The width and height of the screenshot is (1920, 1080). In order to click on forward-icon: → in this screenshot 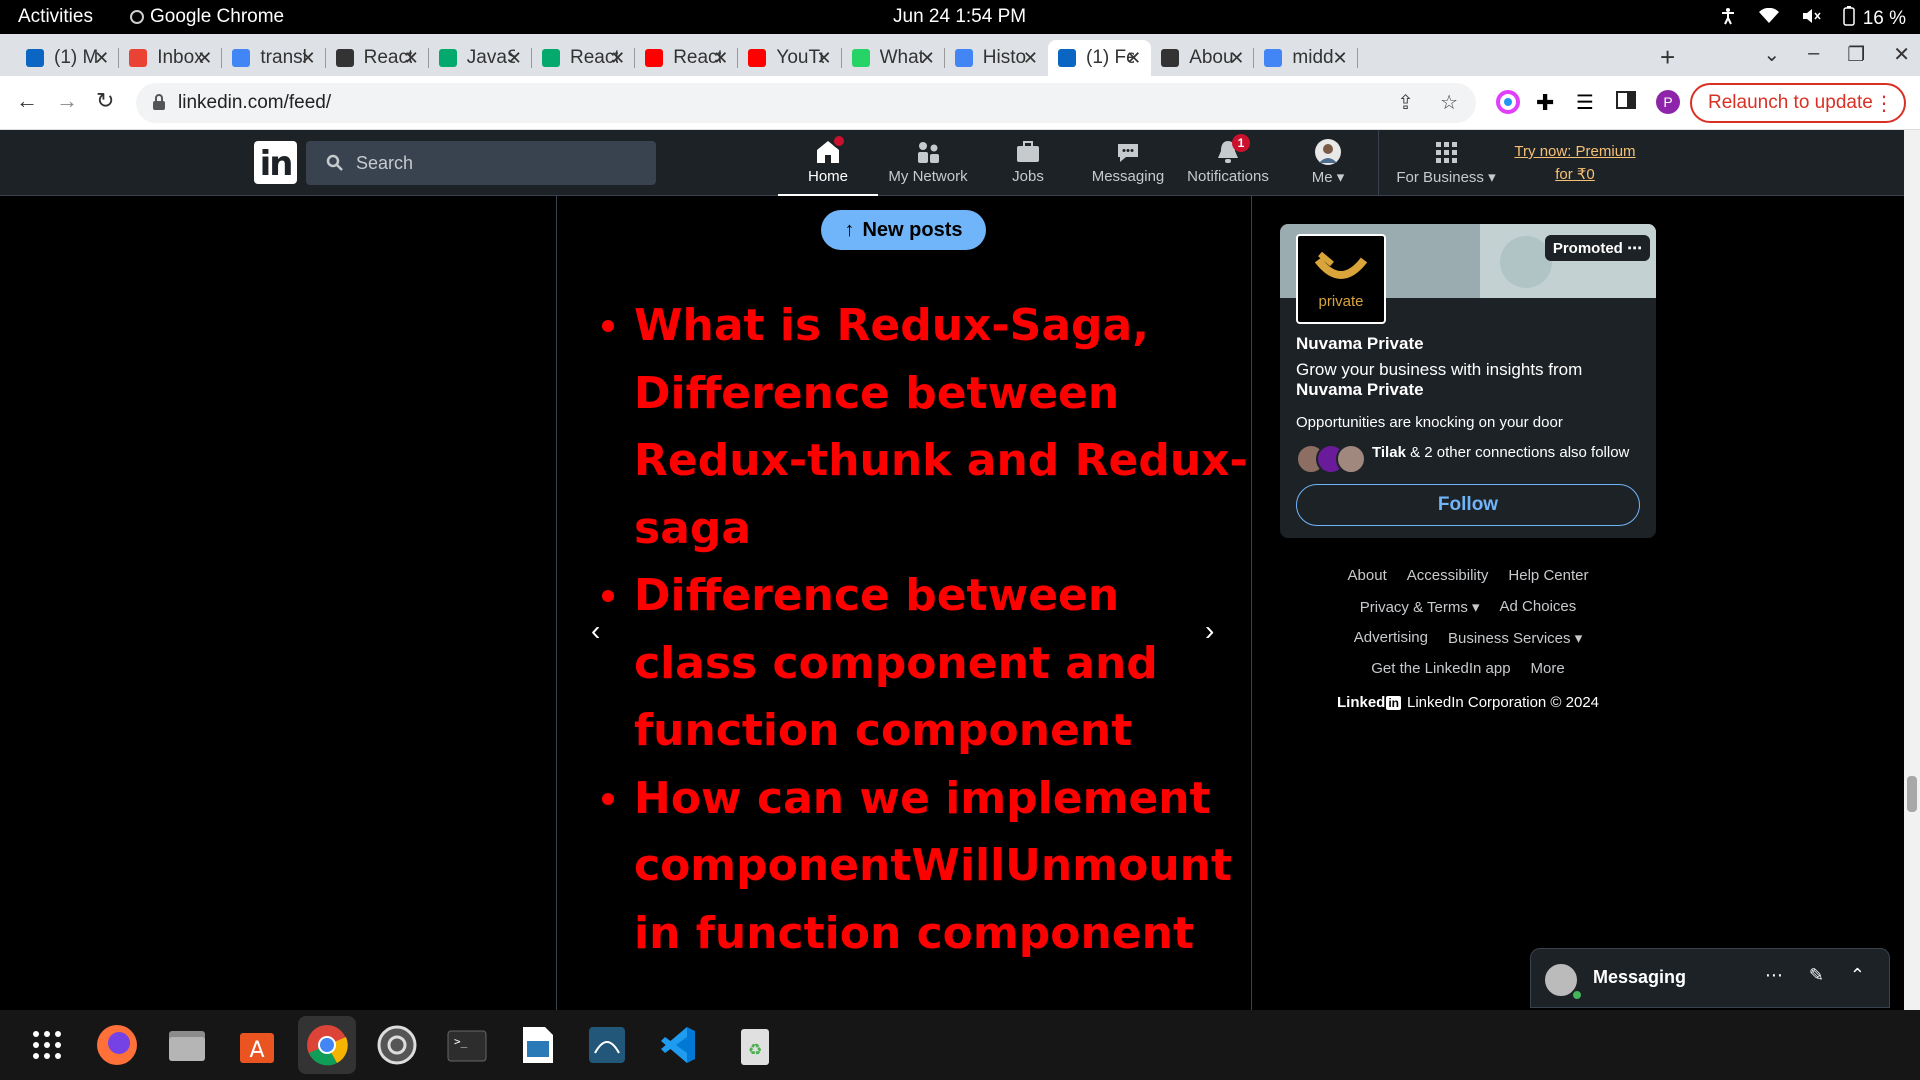, I will do `click(67, 101)`.